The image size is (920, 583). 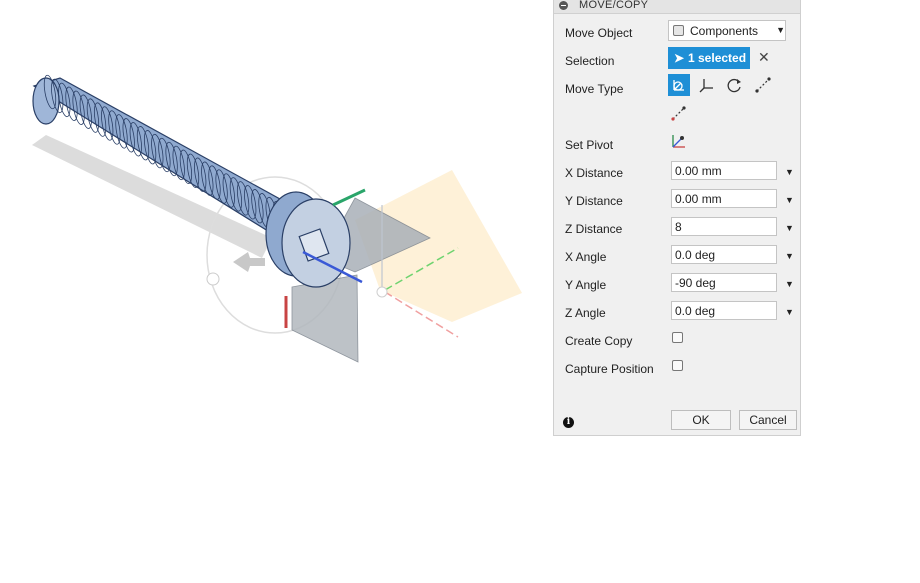 I want to click on field-row: X Angle 0.0 deg ▼, so click(x=677, y=256).